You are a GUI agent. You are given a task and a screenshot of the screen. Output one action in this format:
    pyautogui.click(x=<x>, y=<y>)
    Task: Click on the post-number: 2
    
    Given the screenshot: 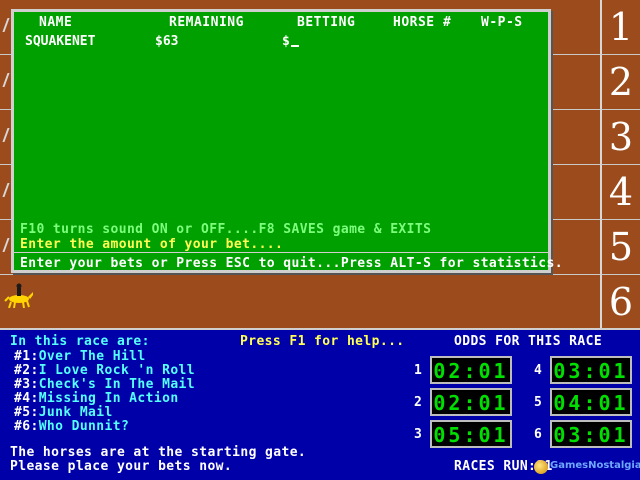 What is the action you would take?
    pyautogui.click(x=621, y=82)
    